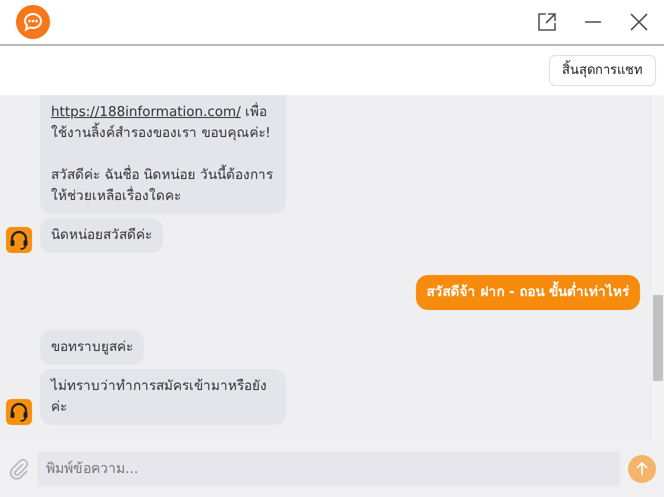 This screenshot has width=664, height=497. I want to click on popout-icon, so click(547, 22).